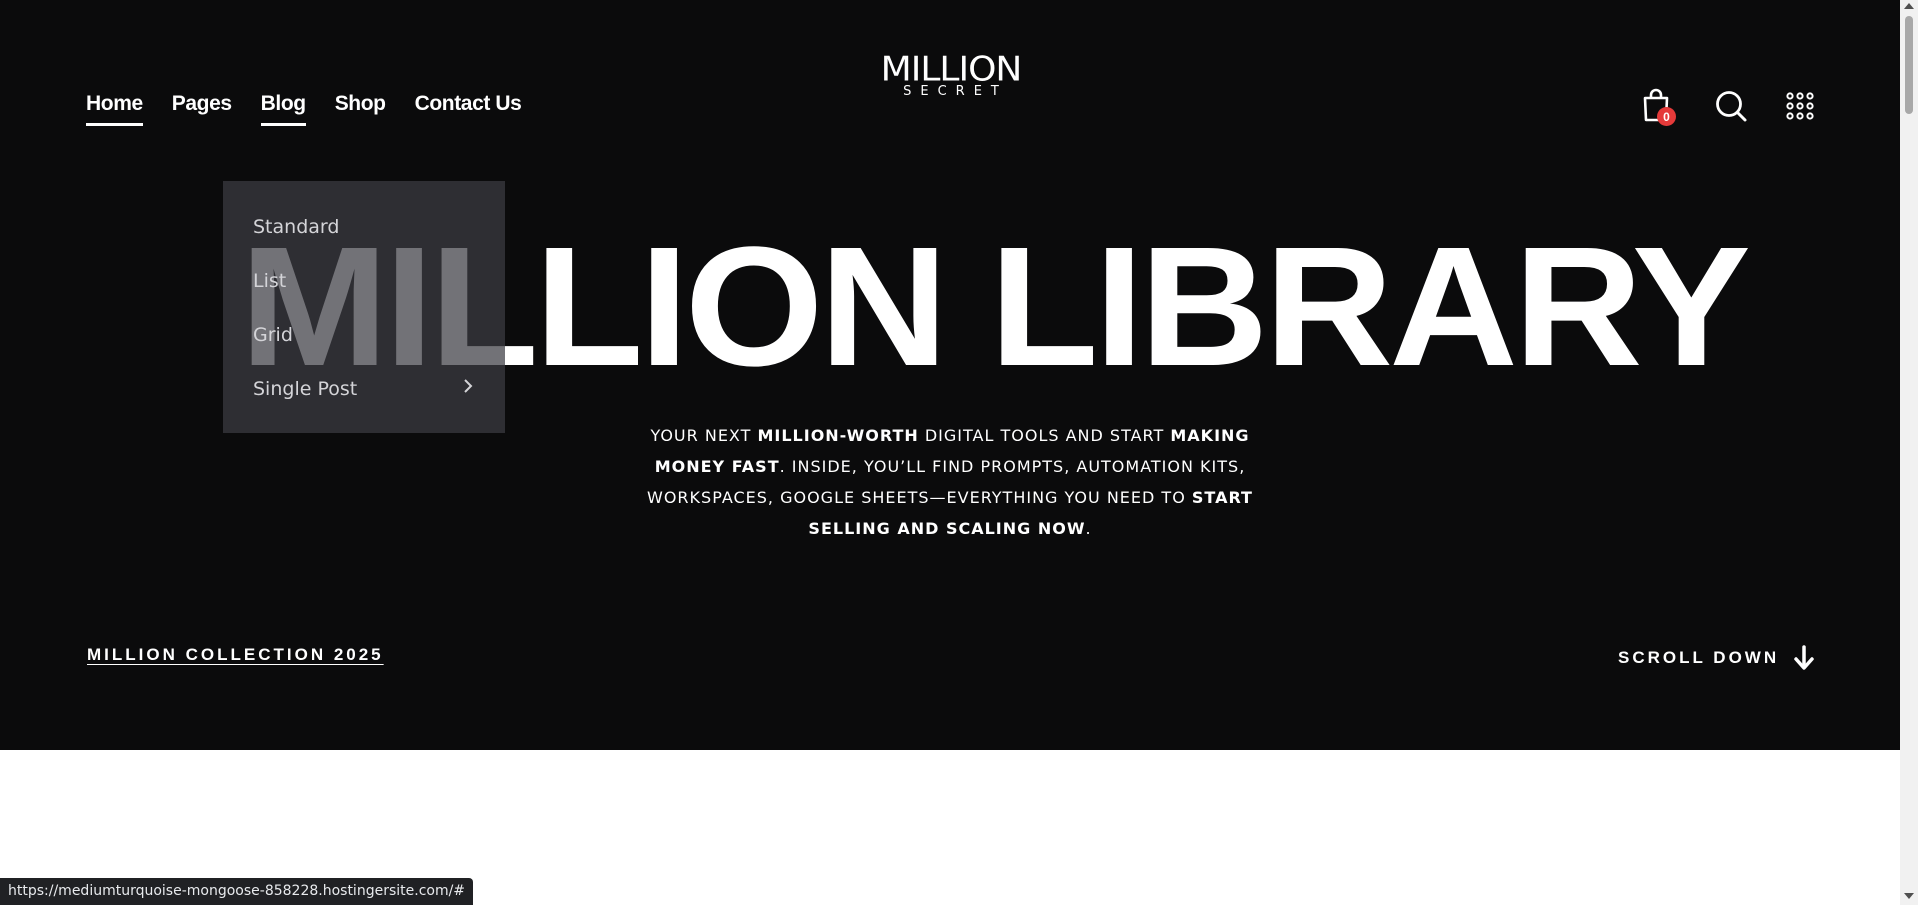 This screenshot has height=905, width=1918. I want to click on chevron-right-icon, so click(468, 386).